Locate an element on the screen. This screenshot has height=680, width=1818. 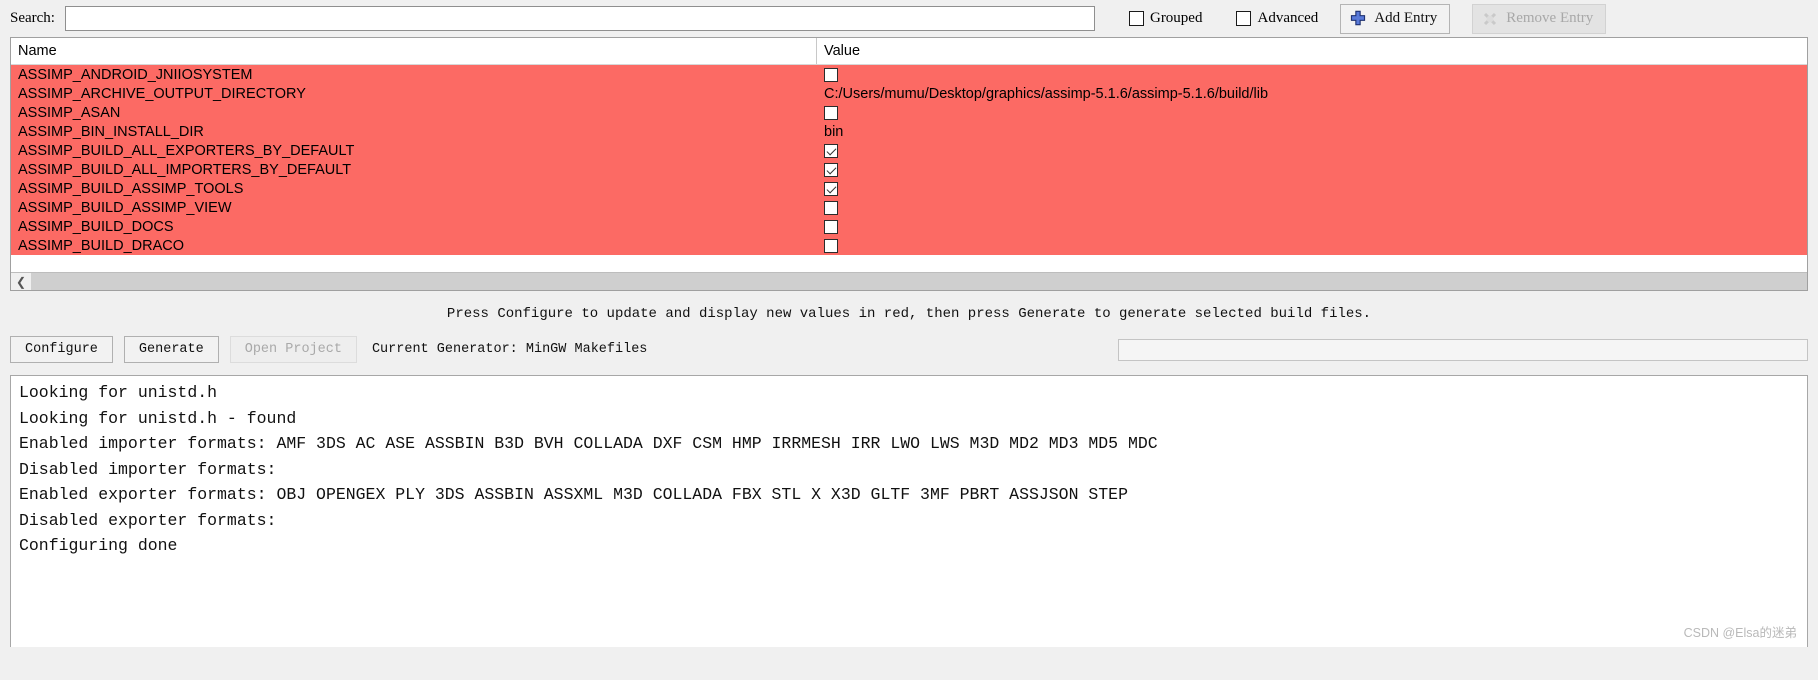
configure-button: Configure is located at coordinates (61, 349).